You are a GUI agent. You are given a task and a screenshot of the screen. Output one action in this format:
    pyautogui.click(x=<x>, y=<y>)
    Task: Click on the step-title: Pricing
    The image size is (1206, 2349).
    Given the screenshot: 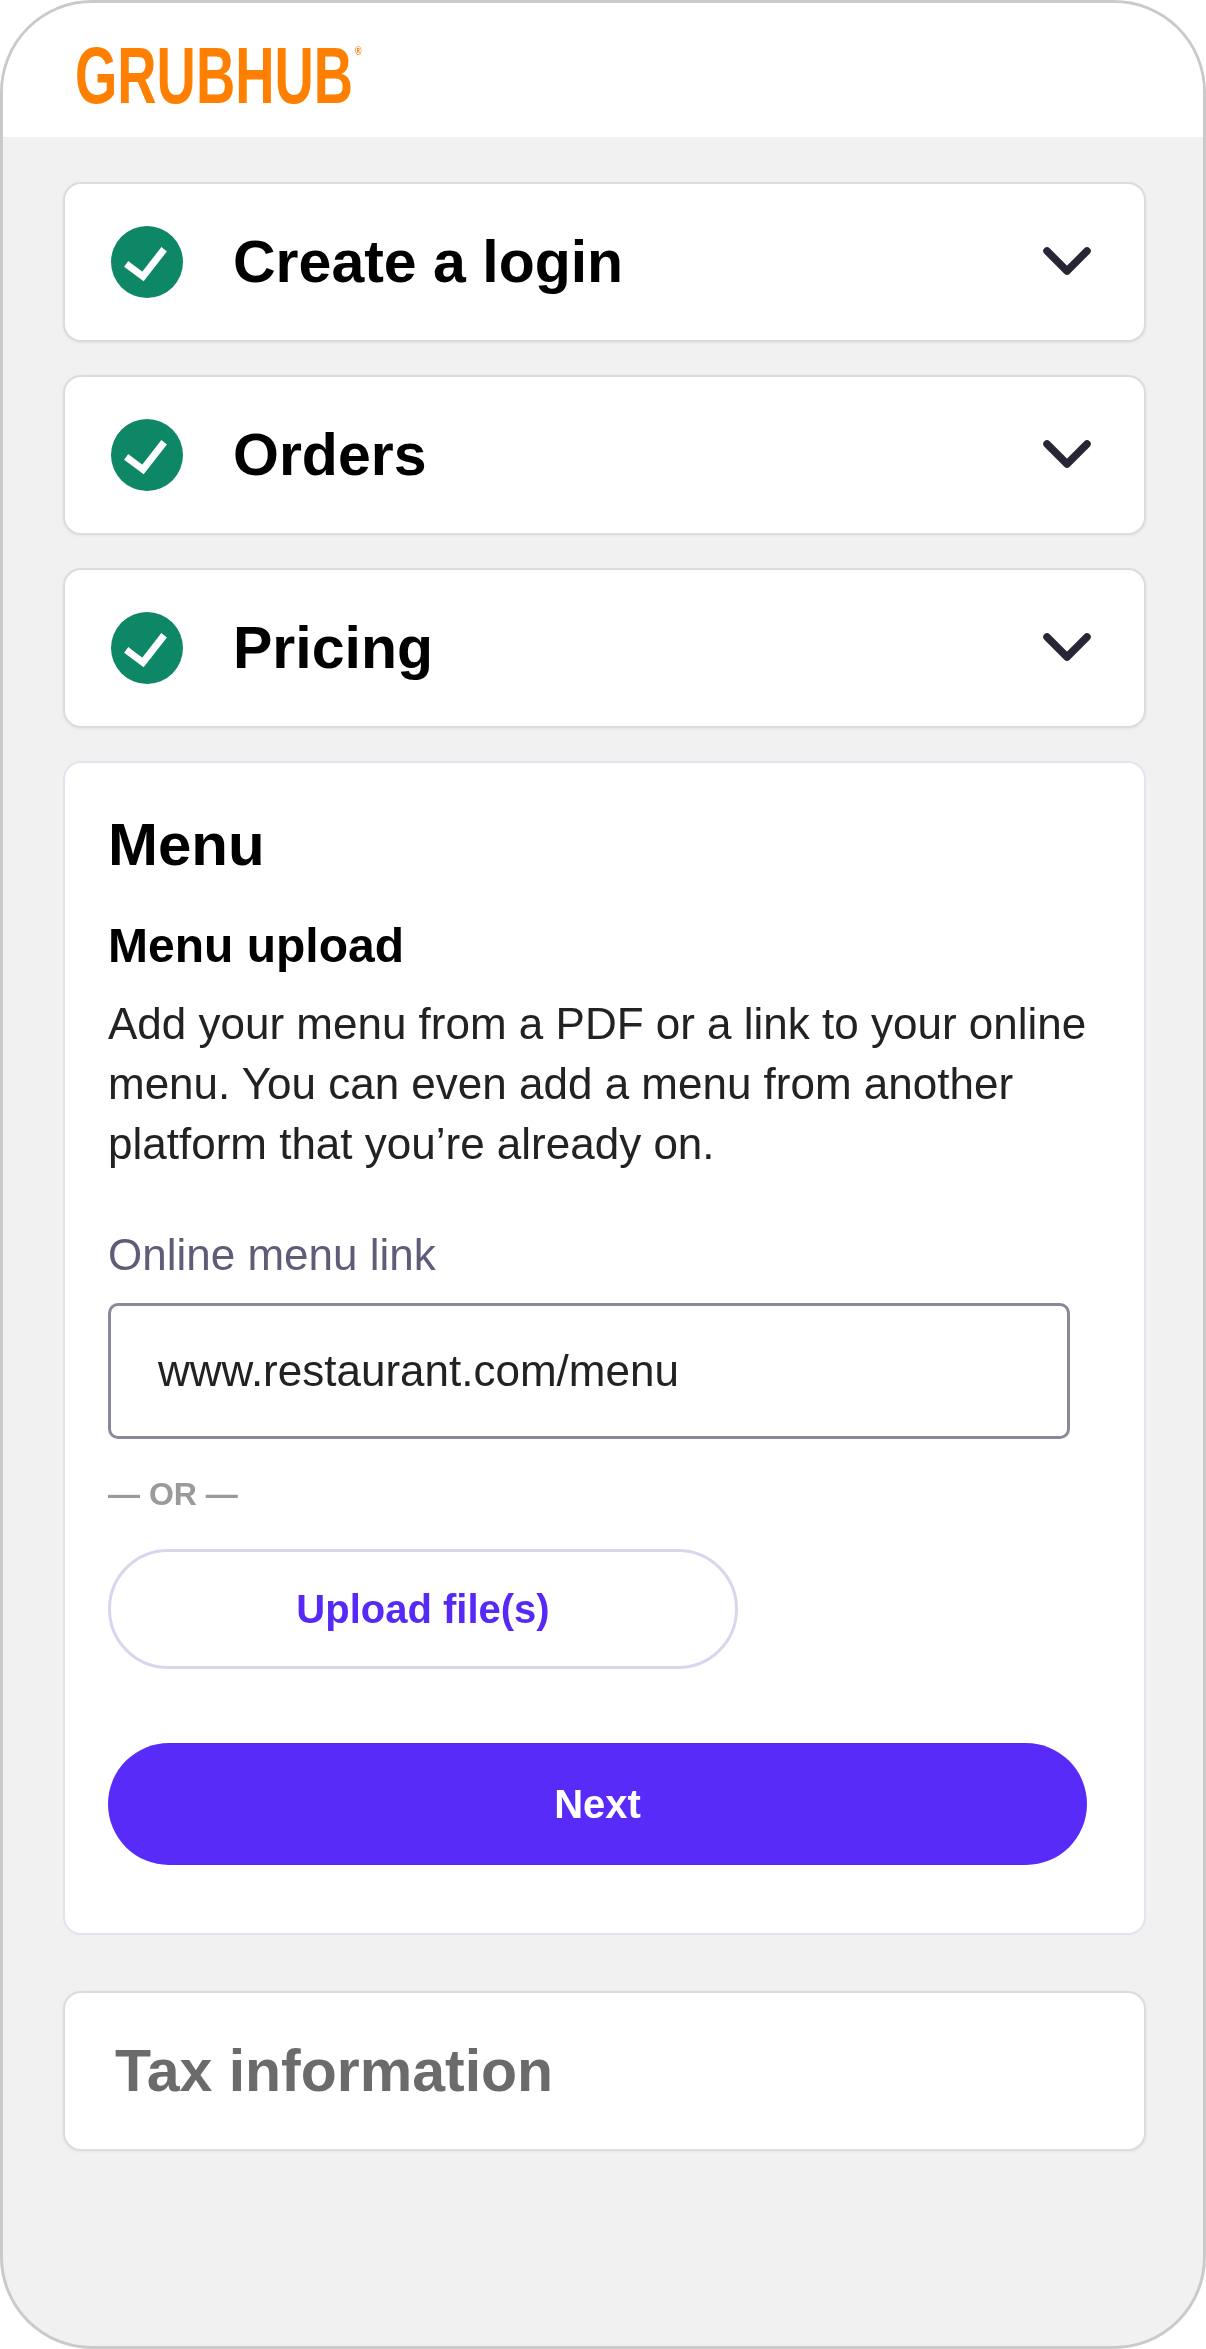 What is the action you would take?
    pyautogui.click(x=333, y=648)
    